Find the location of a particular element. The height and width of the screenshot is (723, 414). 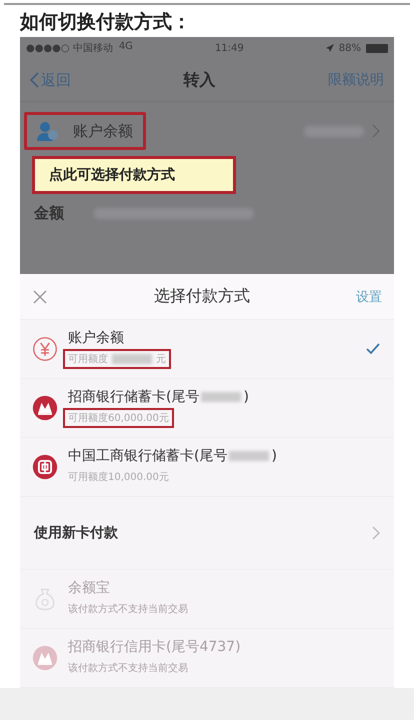

article-heading: 如何切换付款方式： is located at coordinates (105, 21).